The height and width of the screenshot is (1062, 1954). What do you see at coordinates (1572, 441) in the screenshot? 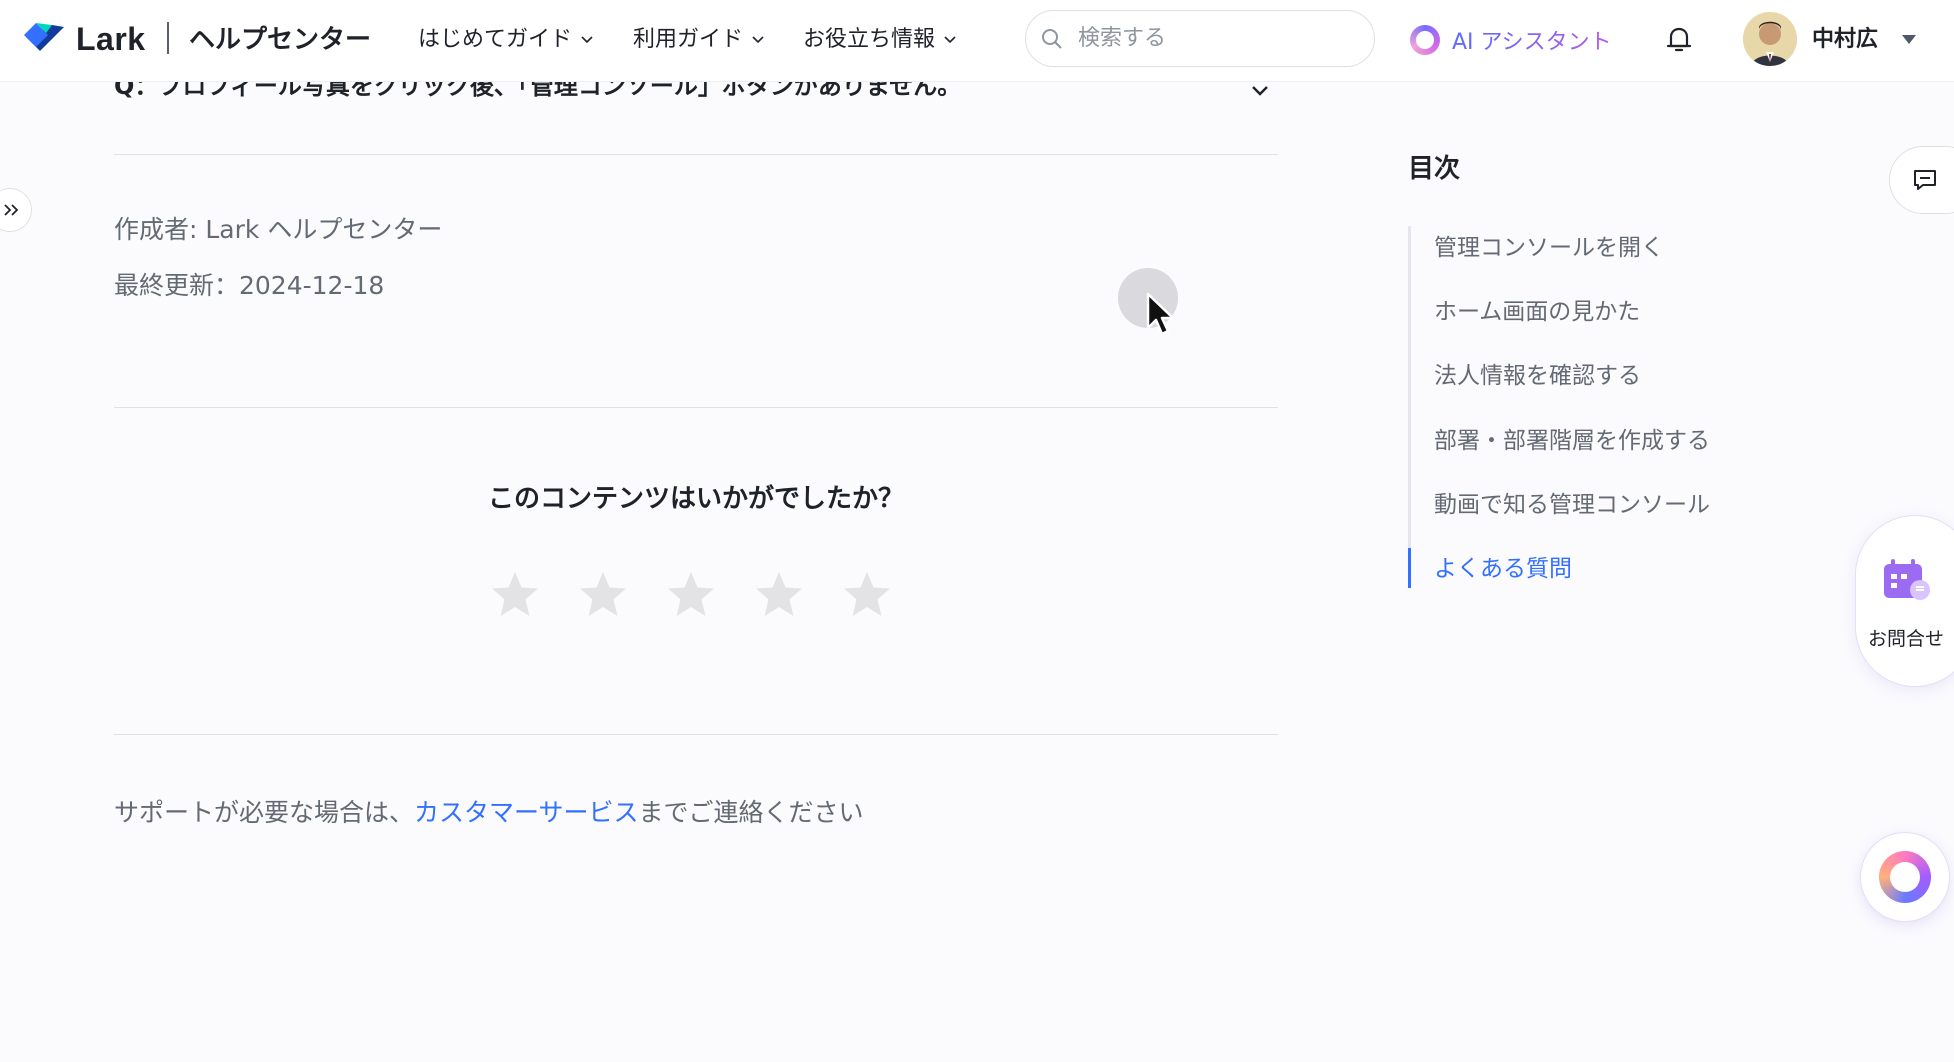
I see `toc-item-departments: 部署・部署階層を作成する` at bounding box center [1572, 441].